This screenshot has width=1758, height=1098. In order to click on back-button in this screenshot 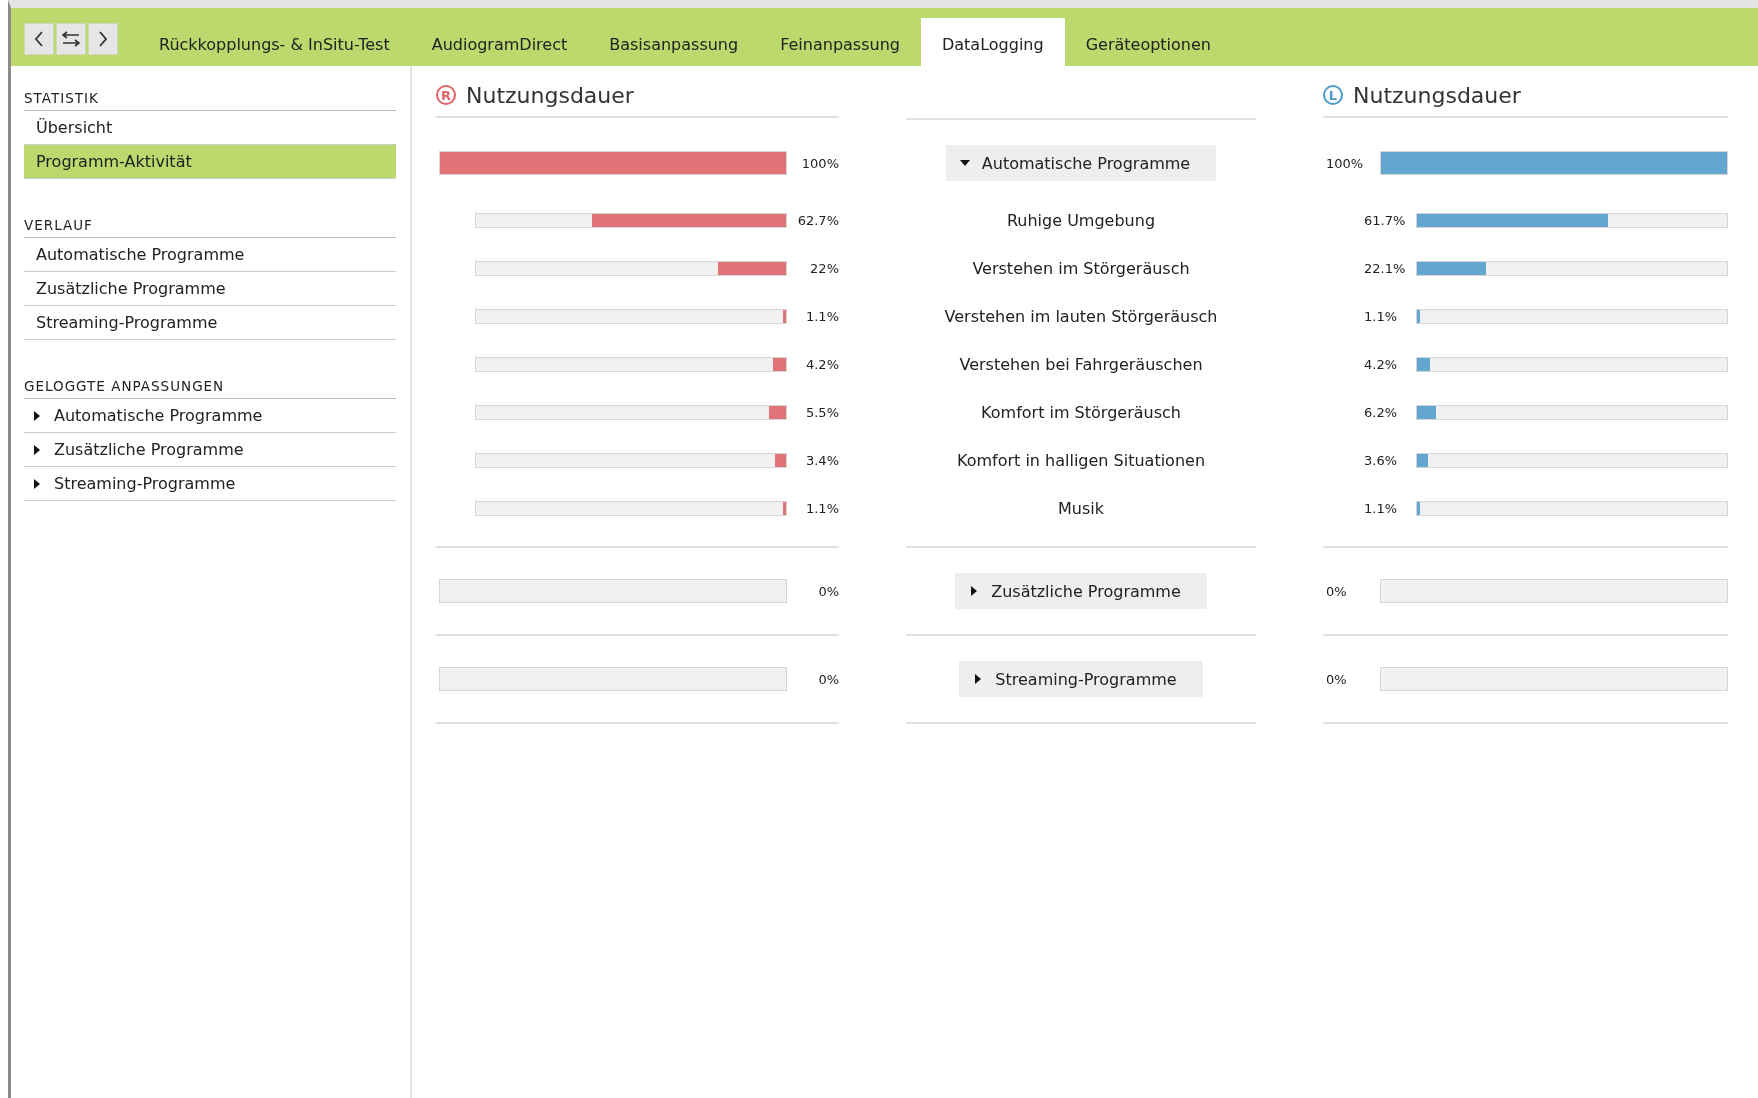, I will do `click(39, 39)`.